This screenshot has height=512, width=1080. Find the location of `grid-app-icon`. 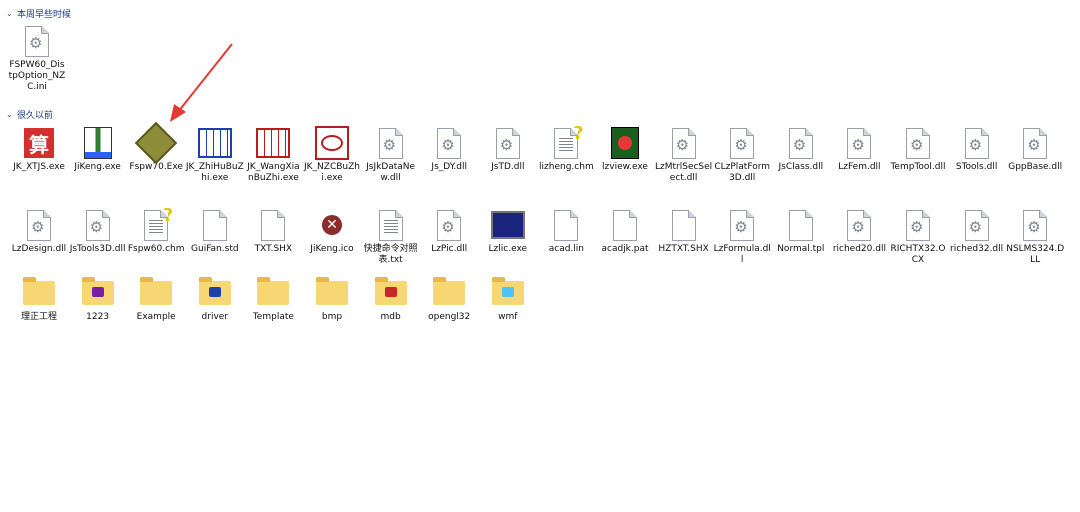

grid-app-icon is located at coordinates (273, 143).